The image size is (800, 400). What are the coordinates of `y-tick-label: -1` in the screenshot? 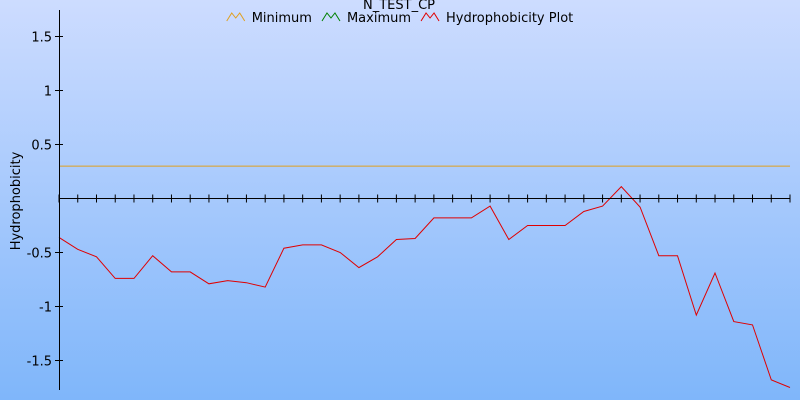 It's located at (45, 308).